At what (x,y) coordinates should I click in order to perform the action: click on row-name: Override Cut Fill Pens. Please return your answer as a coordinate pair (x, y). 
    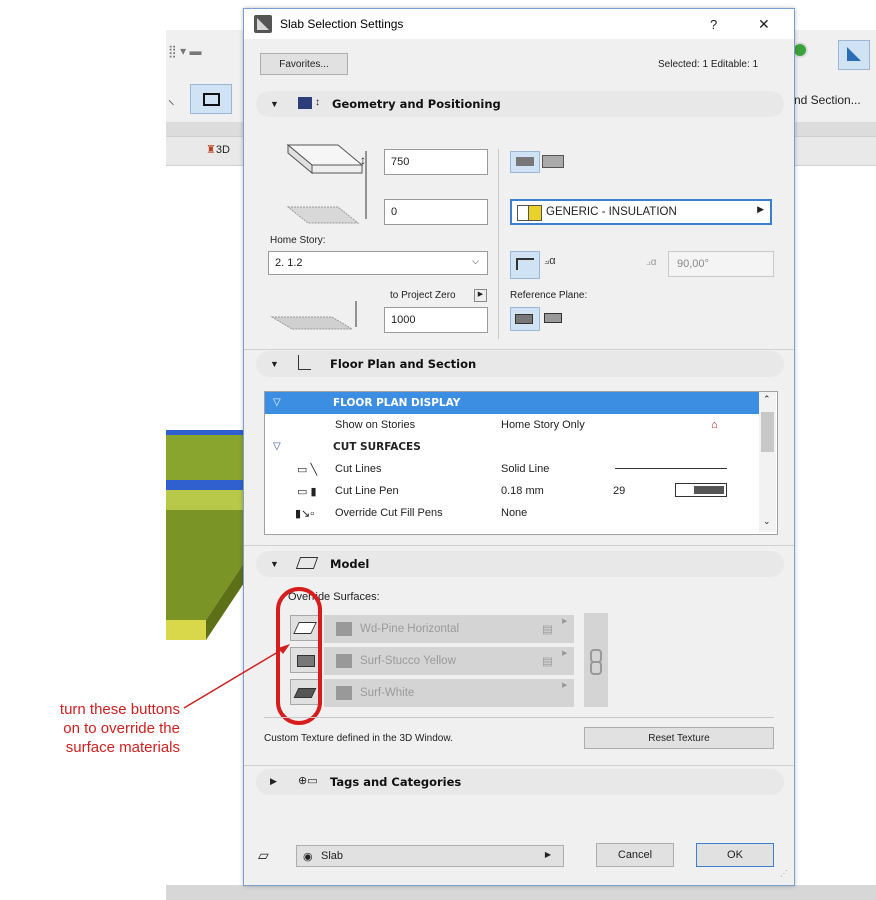
    Looking at the image, I should click on (389, 513).